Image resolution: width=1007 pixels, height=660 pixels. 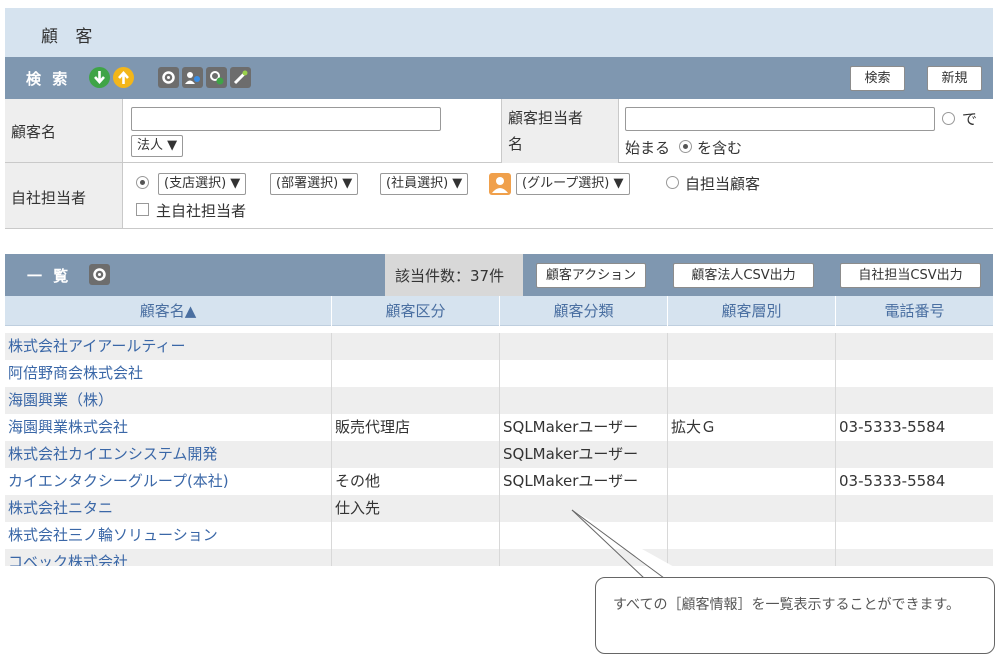 I want to click on customer-name-input, so click(x=286, y=119).